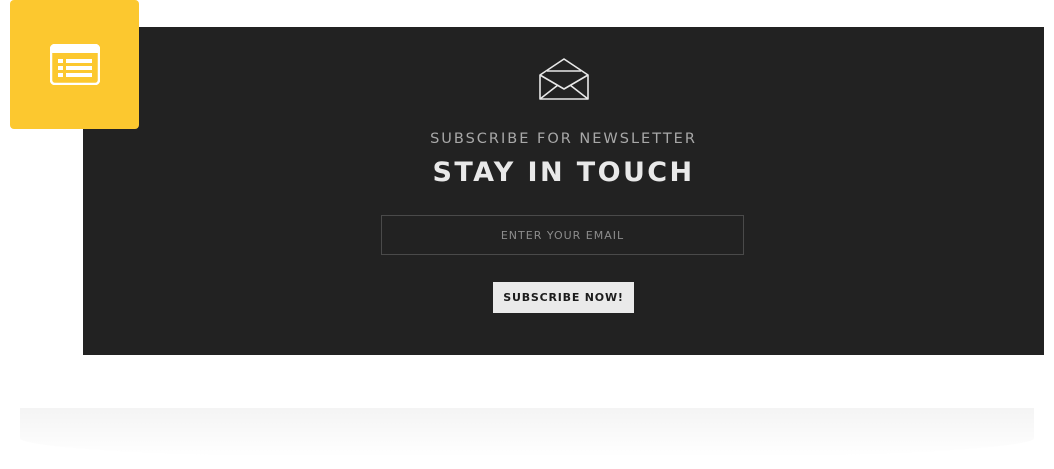  What do you see at coordinates (564, 79) in the screenshot?
I see `envelope-open-icon` at bounding box center [564, 79].